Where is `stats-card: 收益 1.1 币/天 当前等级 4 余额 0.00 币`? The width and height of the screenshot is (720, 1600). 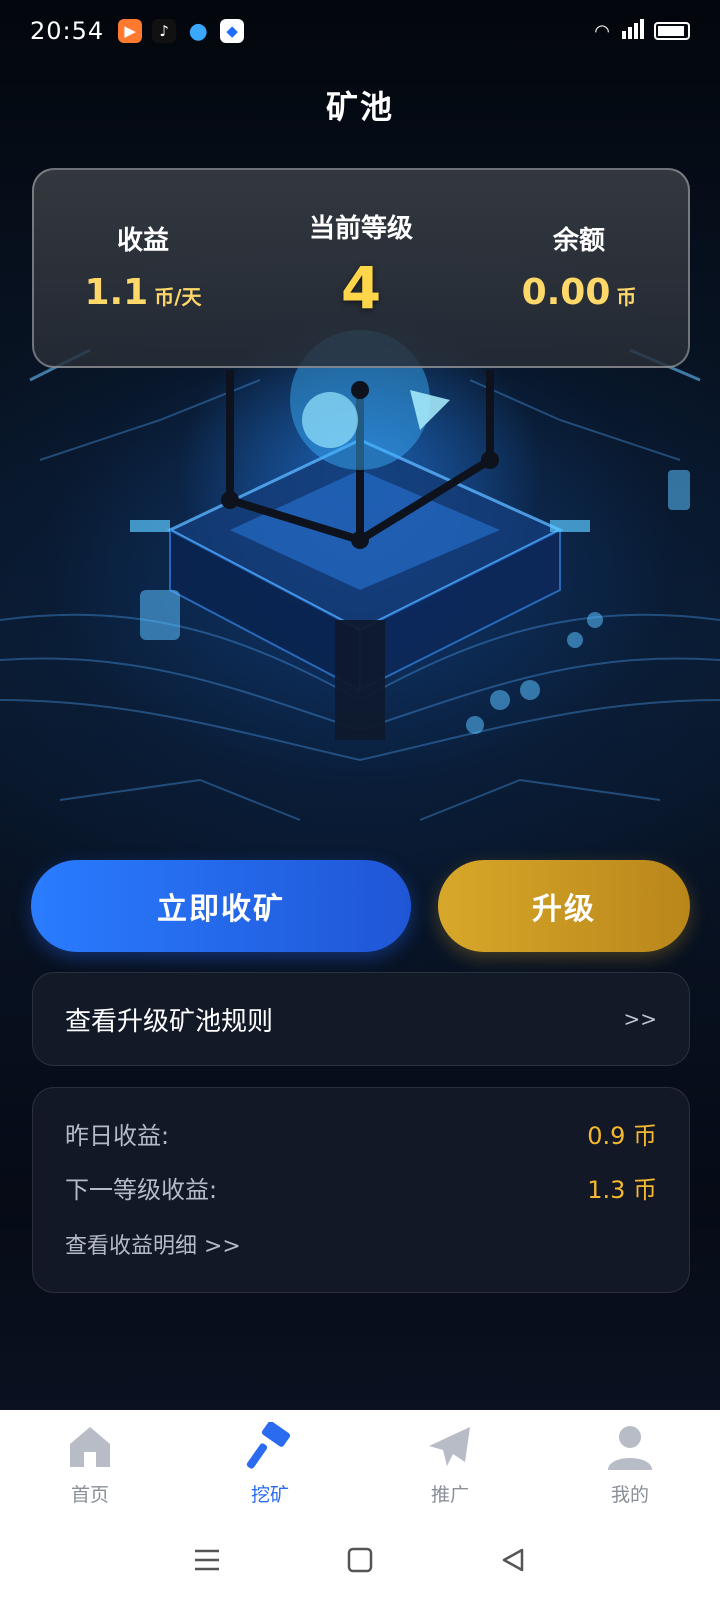 stats-card: 收益 1.1 币/天 当前等级 4 余额 0.00 币 is located at coordinates (361, 268).